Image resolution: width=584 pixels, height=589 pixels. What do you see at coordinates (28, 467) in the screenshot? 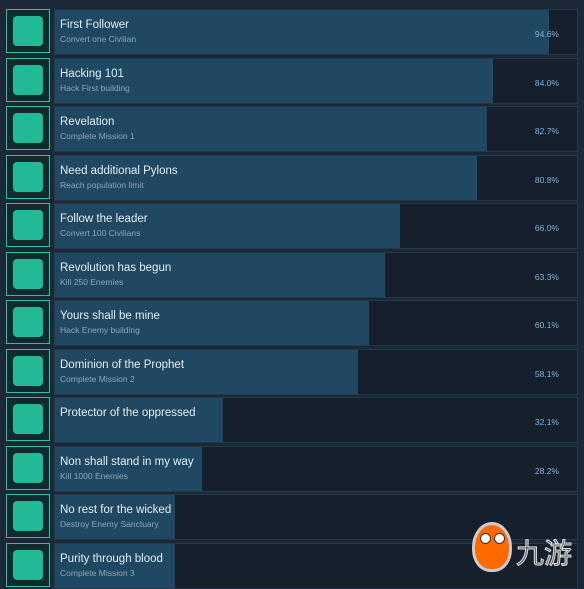
I see `warrior-icon` at bounding box center [28, 467].